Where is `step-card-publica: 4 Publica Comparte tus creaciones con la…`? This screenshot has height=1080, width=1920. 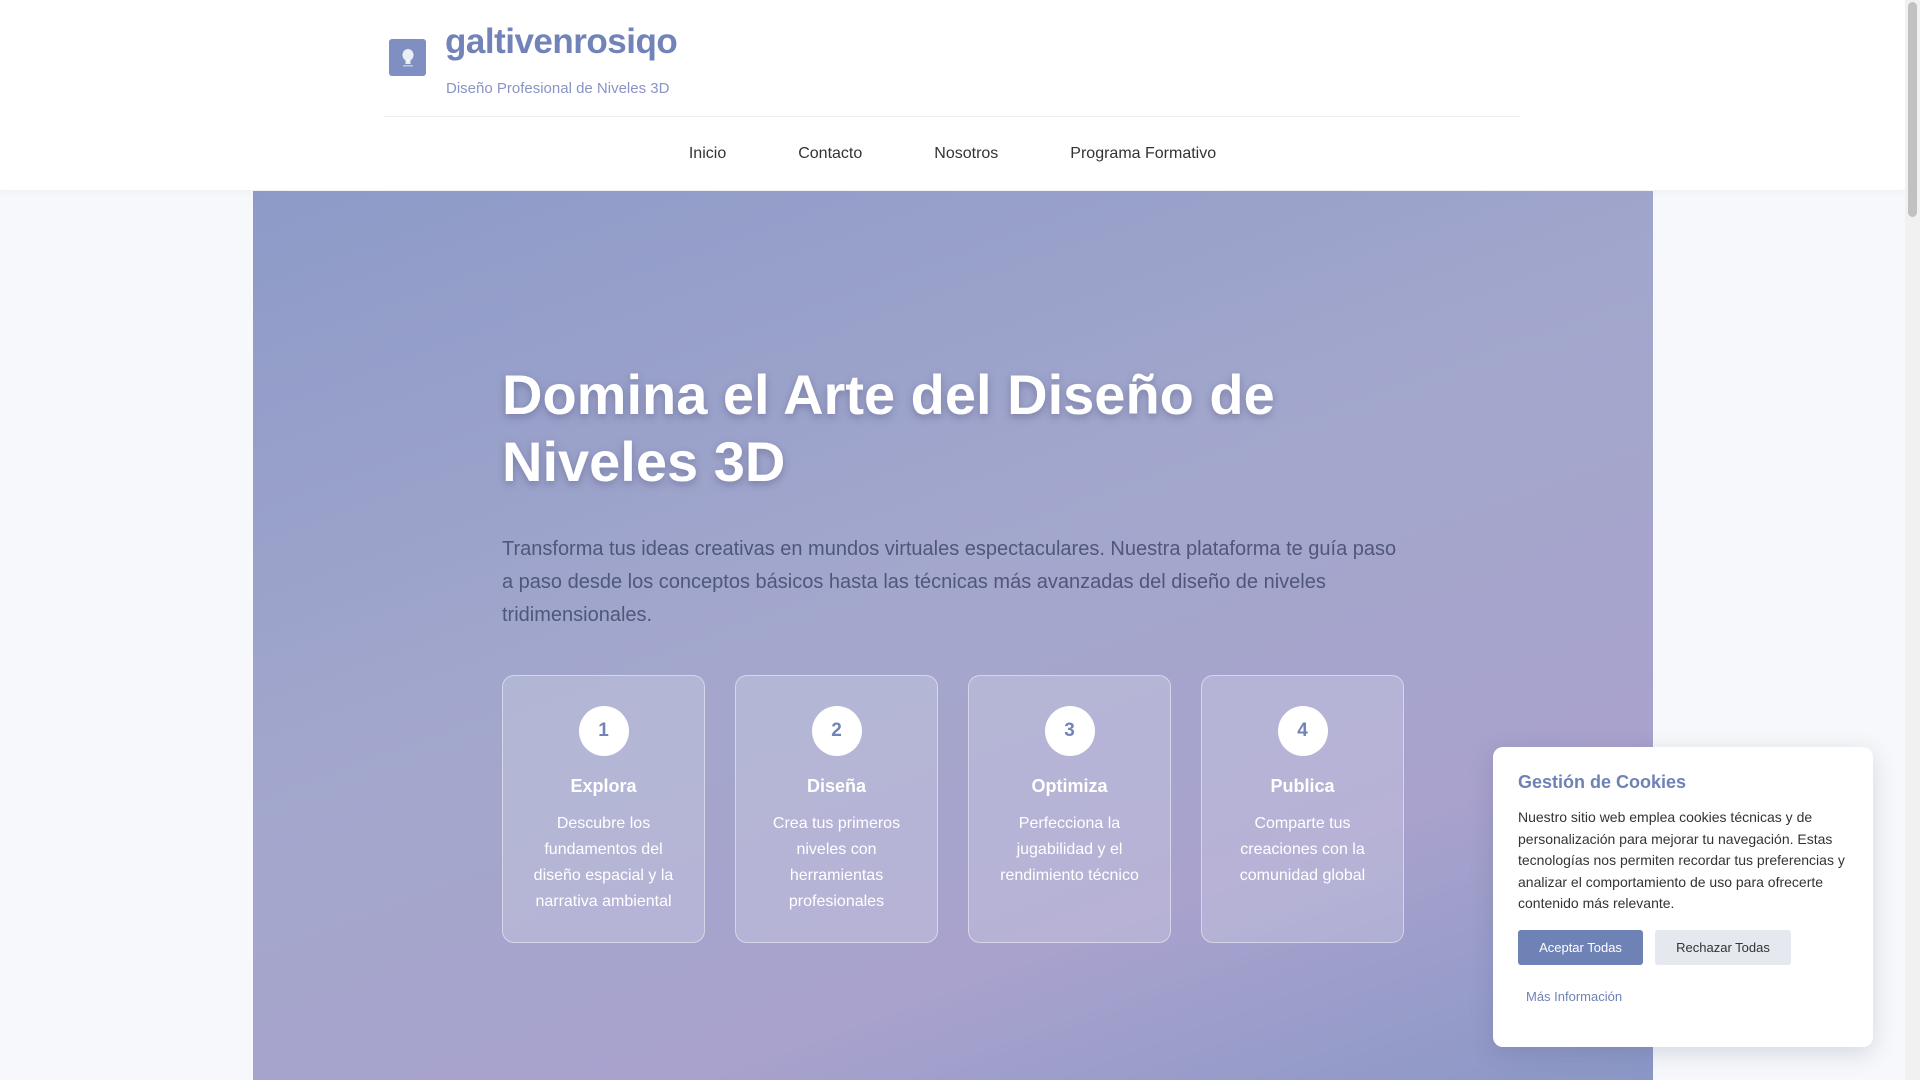 step-card-publica: 4 Publica Comparte tus creaciones con la… is located at coordinates (1302, 809).